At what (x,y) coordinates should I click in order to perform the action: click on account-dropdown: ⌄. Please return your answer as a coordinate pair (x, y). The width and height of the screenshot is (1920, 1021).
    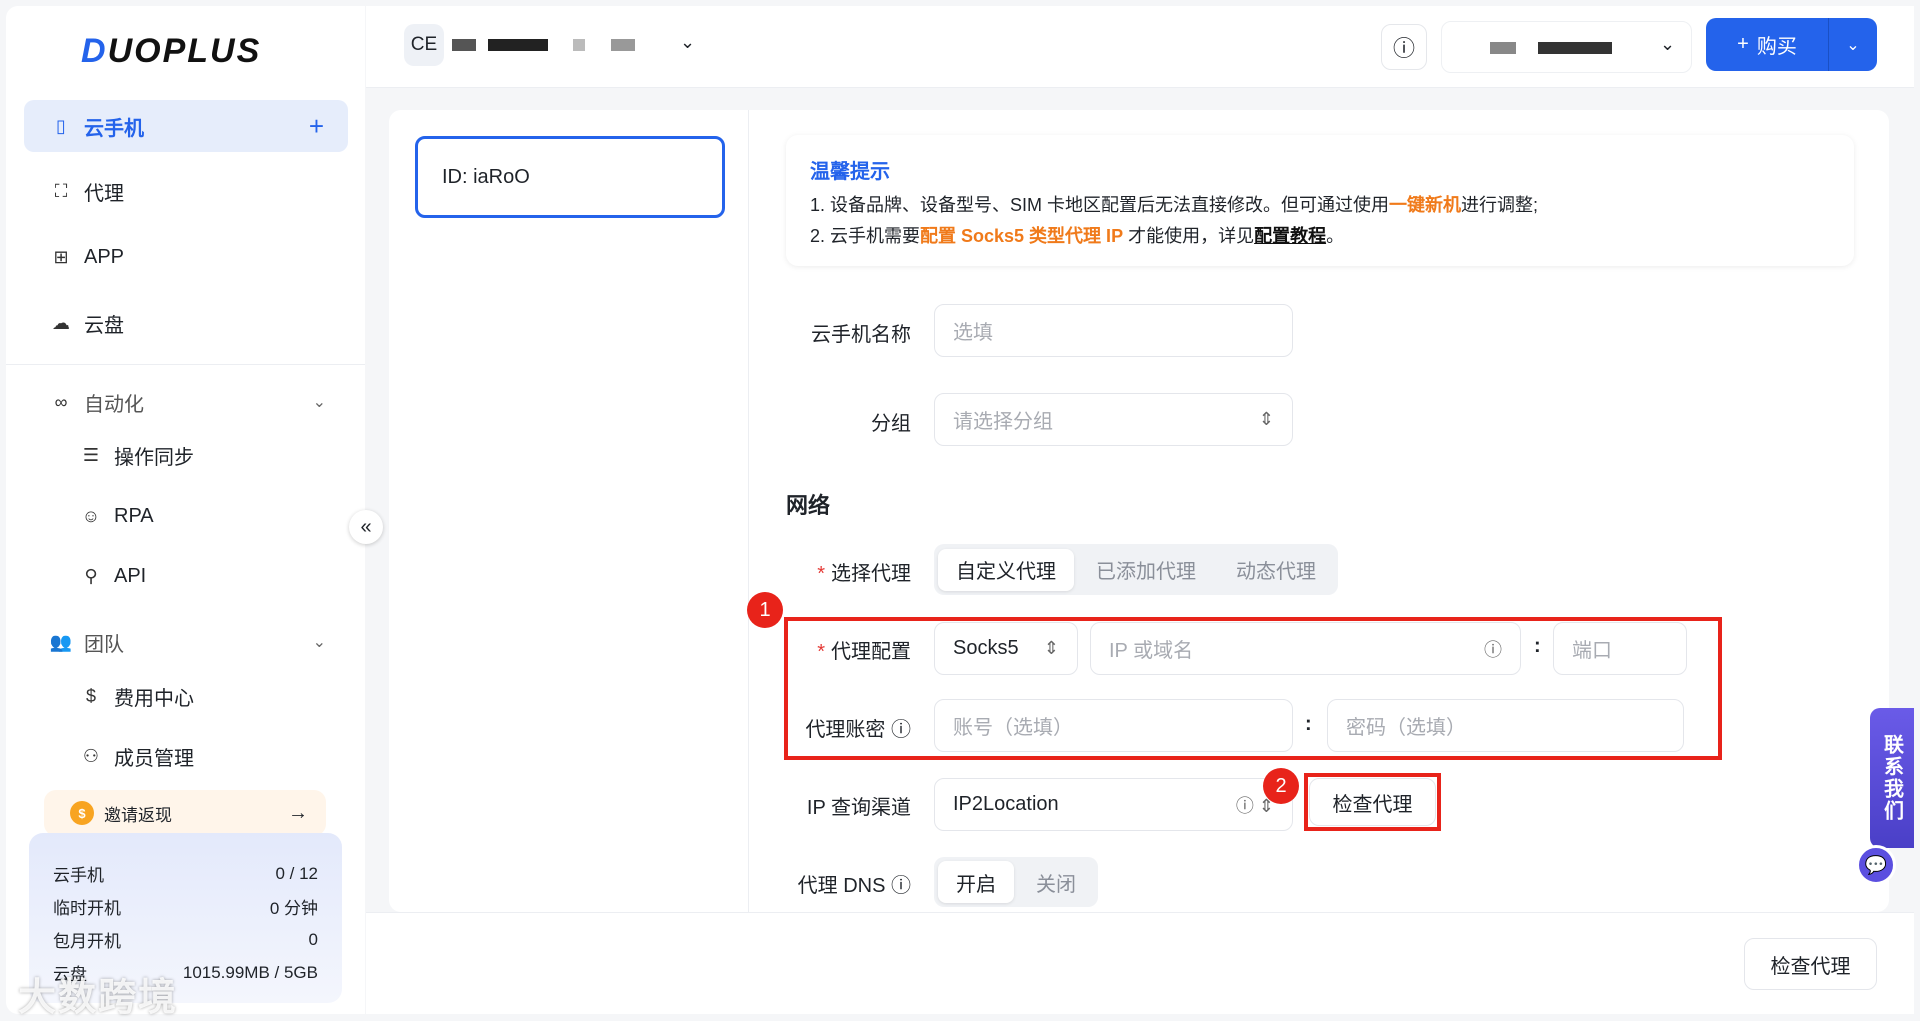
    Looking at the image, I should click on (1566, 47).